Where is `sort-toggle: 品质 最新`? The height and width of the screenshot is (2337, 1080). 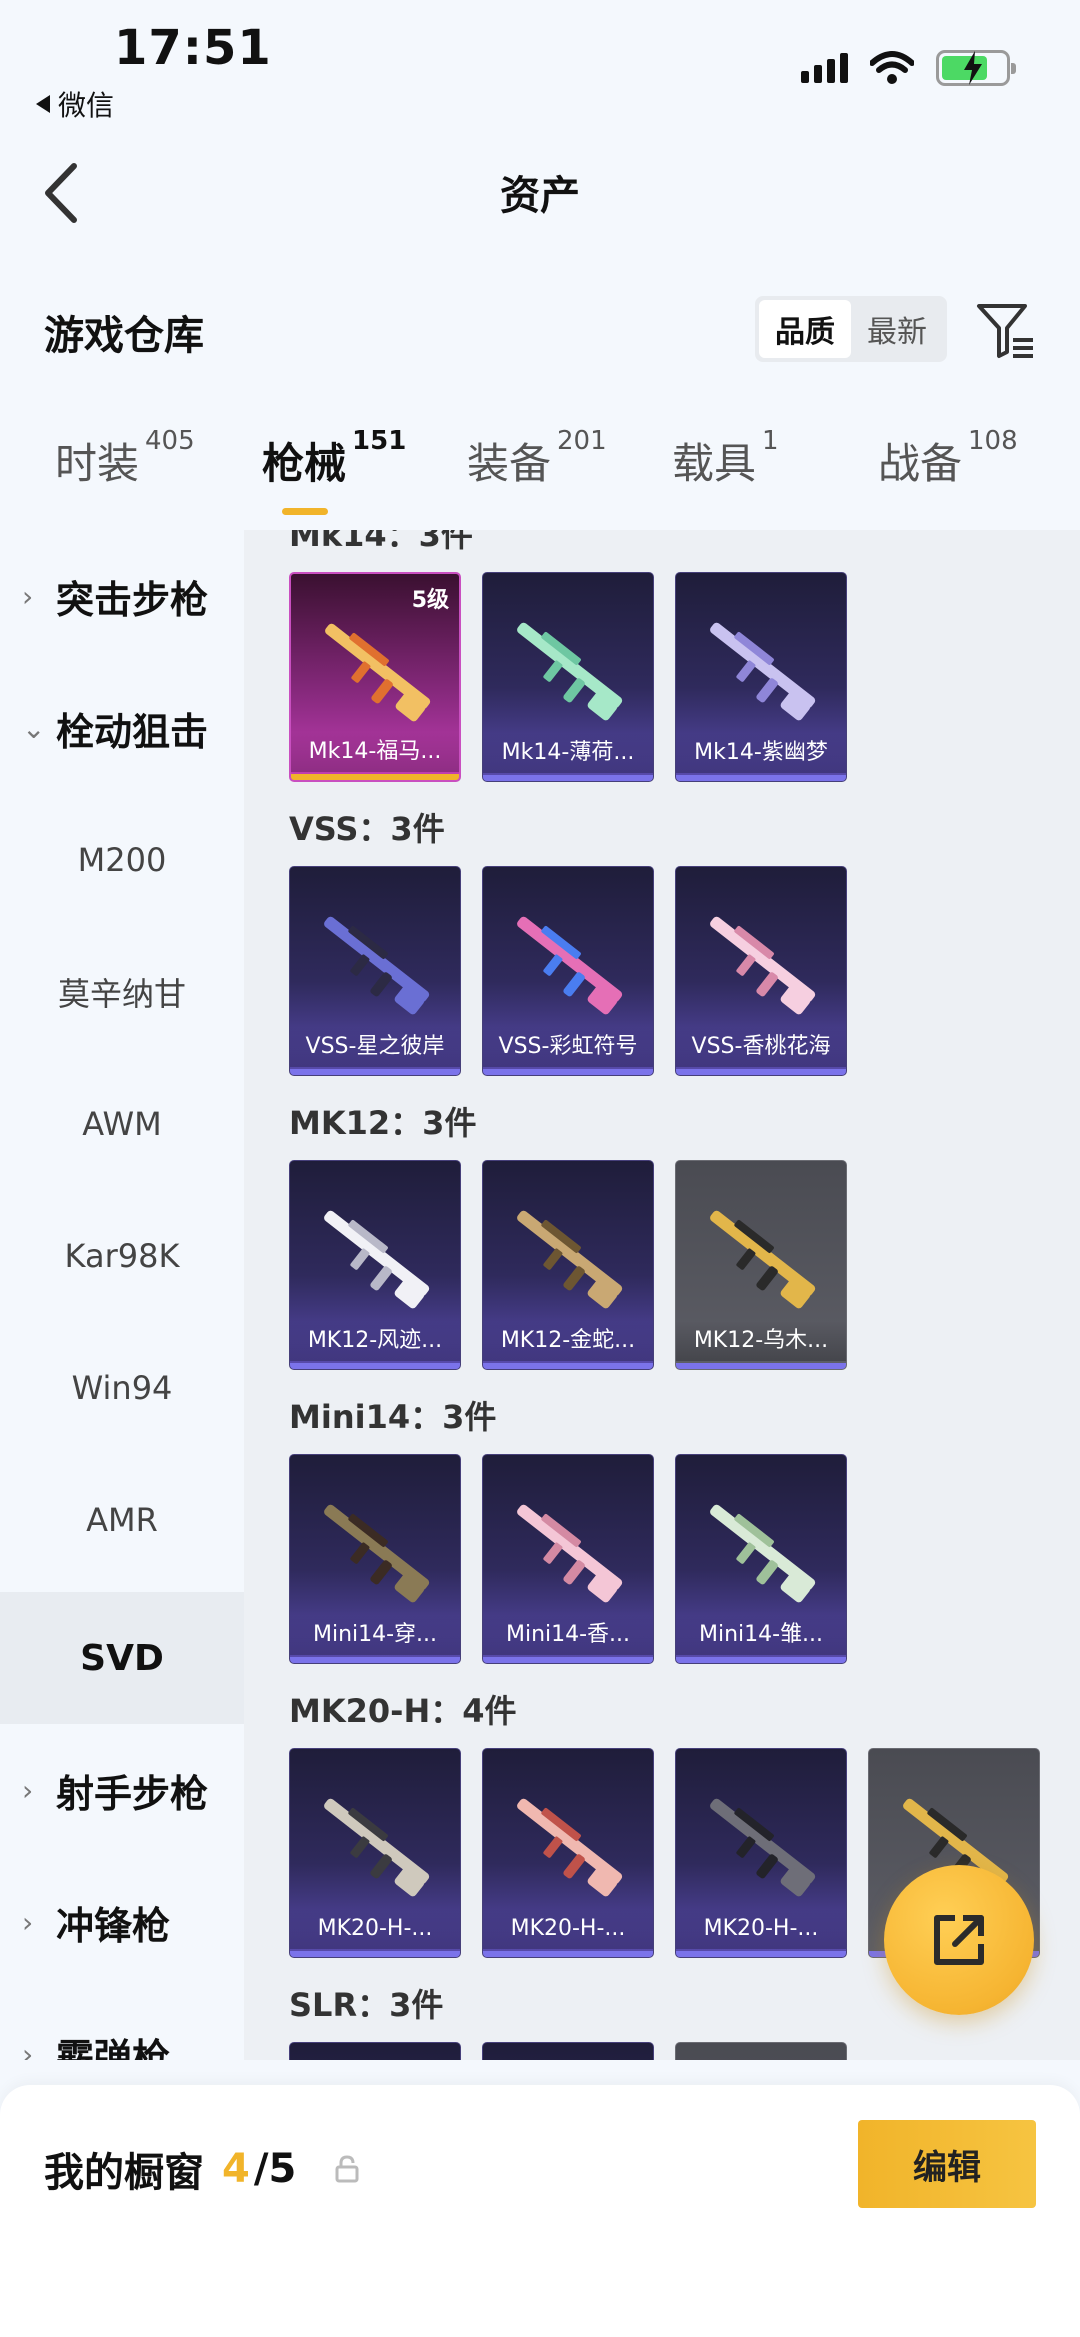 sort-toggle: 品质 最新 is located at coordinates (851, 329).